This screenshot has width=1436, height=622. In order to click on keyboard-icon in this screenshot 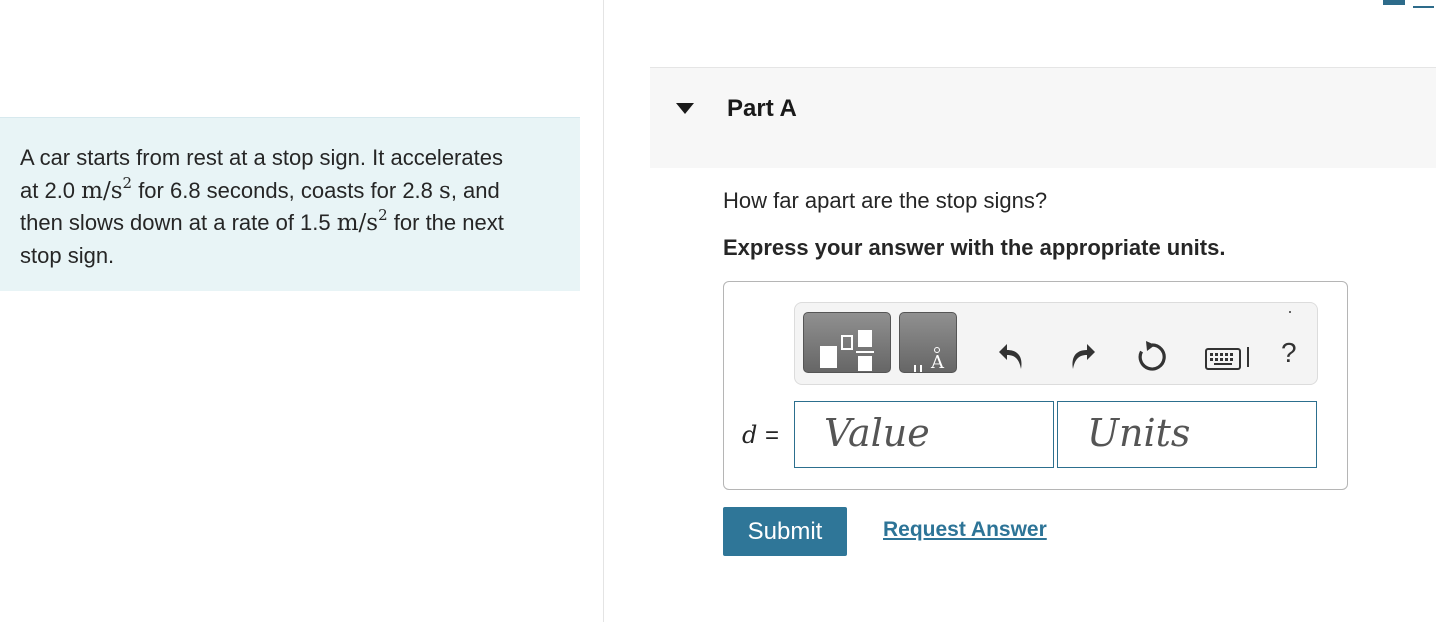, I will do `click(1223, 359)`.